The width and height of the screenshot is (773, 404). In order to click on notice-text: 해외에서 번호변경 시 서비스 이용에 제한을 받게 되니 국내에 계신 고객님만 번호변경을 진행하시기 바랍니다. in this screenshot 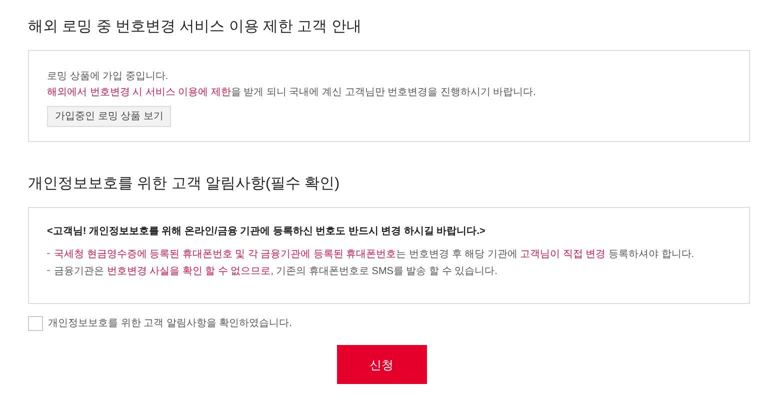, I will do `click(292, 93)`.